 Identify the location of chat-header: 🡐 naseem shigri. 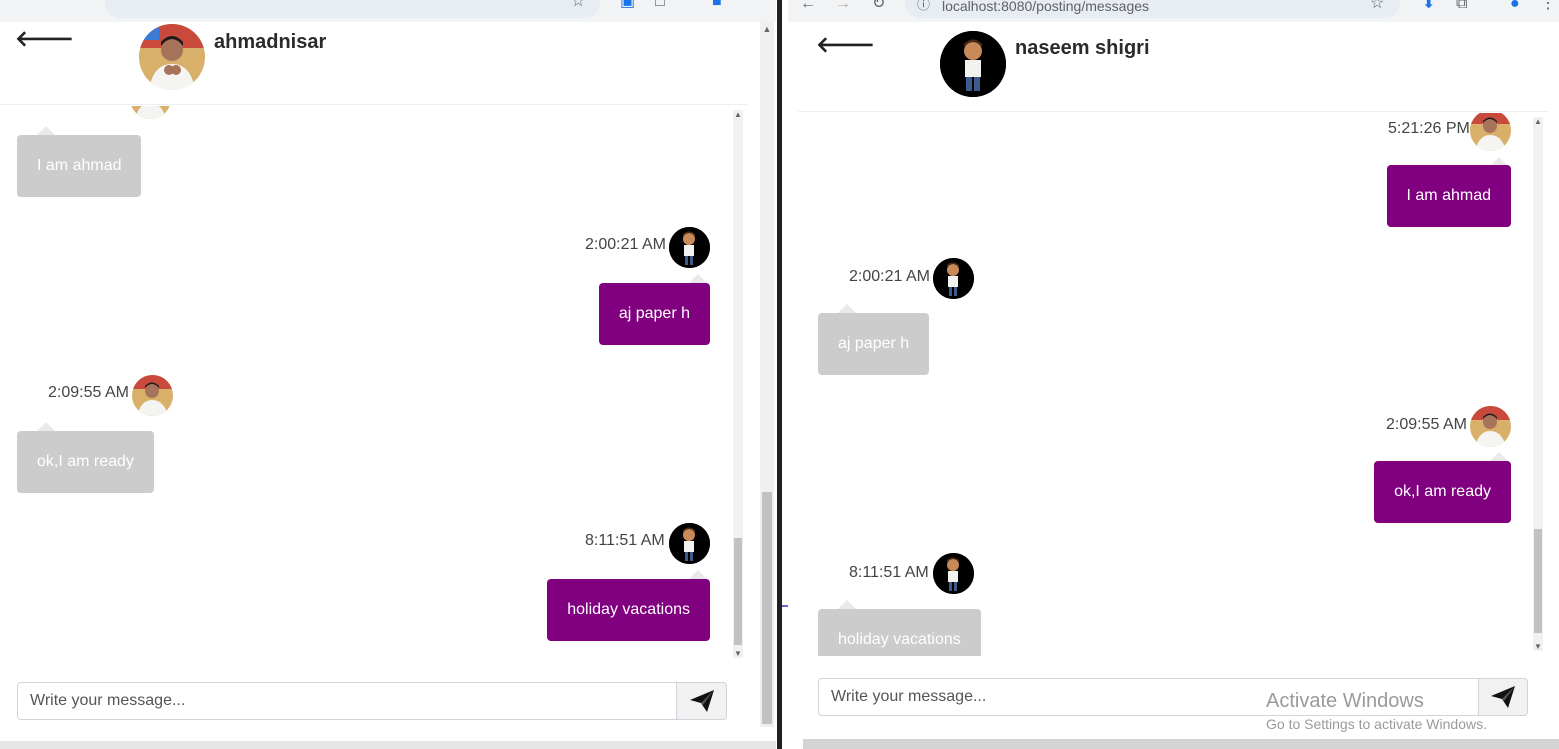
(1173, 70).